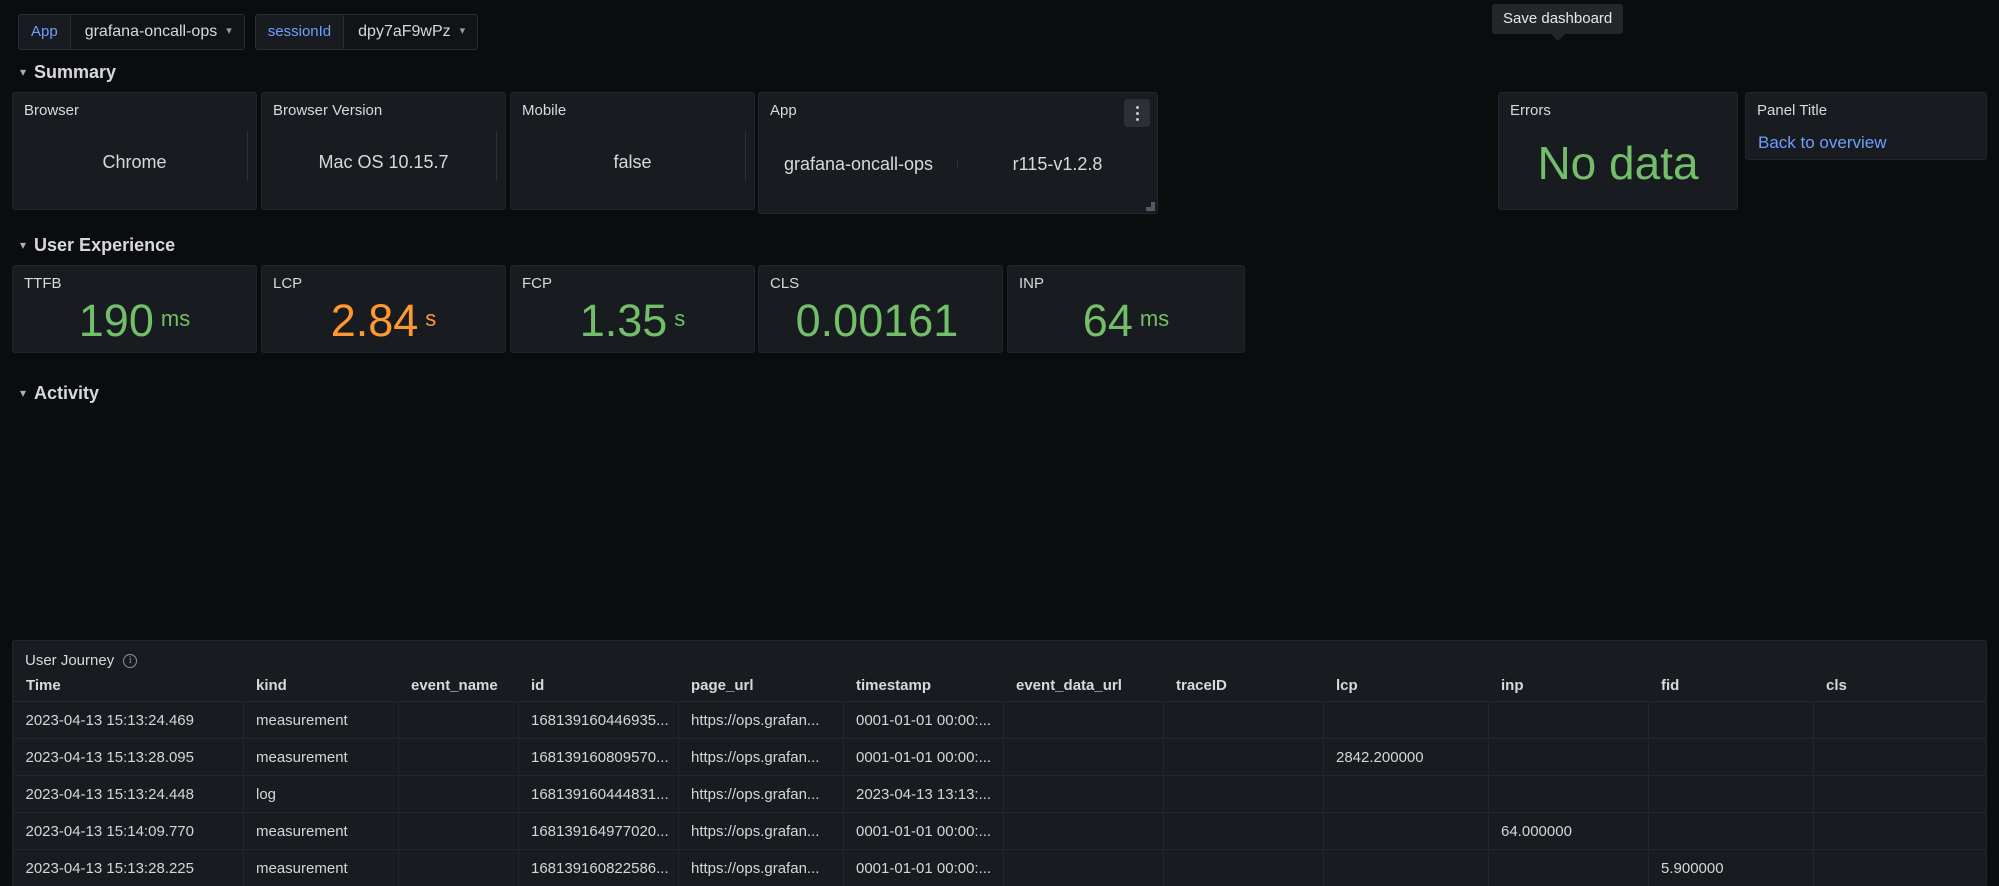 The height and width of the screenshot is (886, 1999). Describe the element at coordinates (1148, 204) in the screenshot. I see `resize-handle-icon` at that location.